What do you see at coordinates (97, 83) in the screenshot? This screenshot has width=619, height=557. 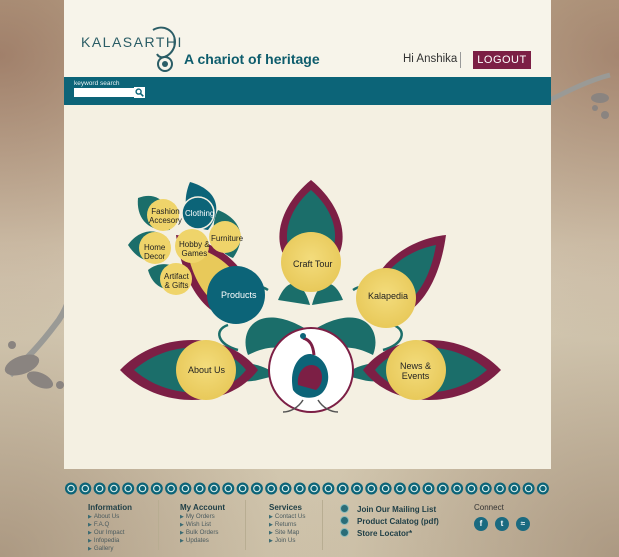 I see `search-label: keyword search` at bounding box center [97, 83].